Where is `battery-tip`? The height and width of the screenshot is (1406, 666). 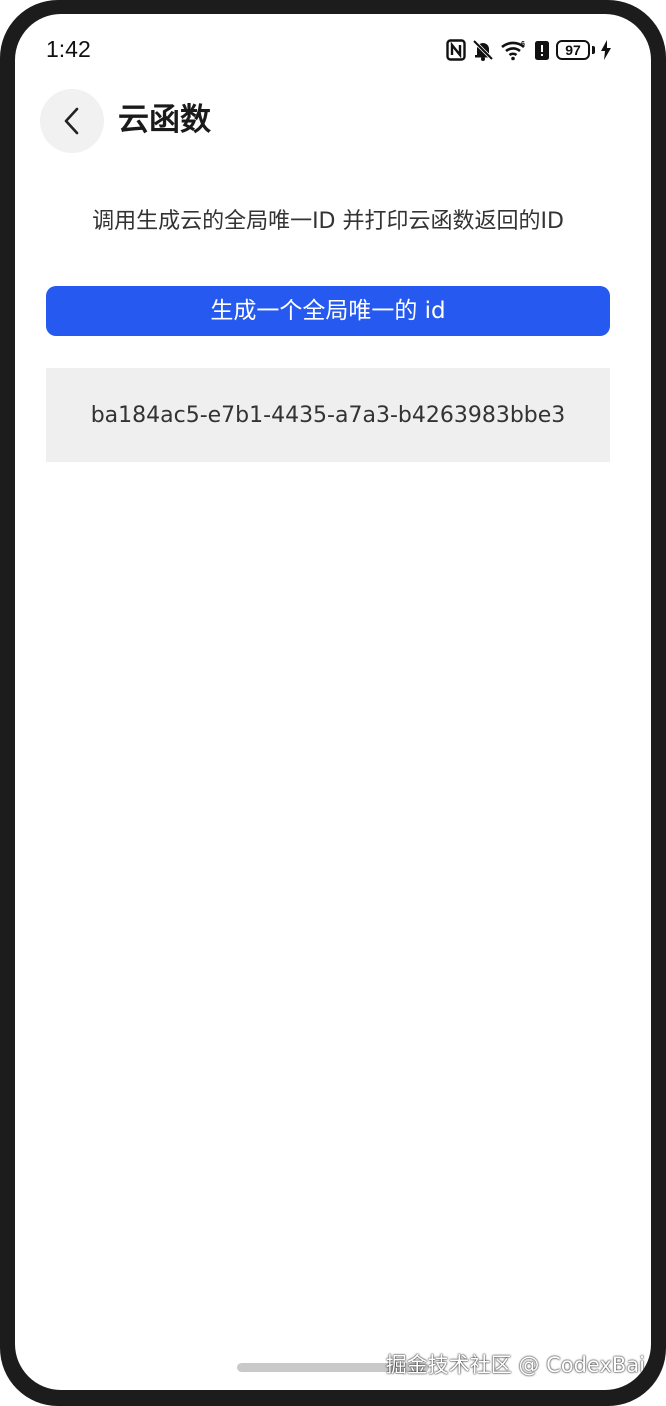 battery-tip is located at coordinates (593, 50).